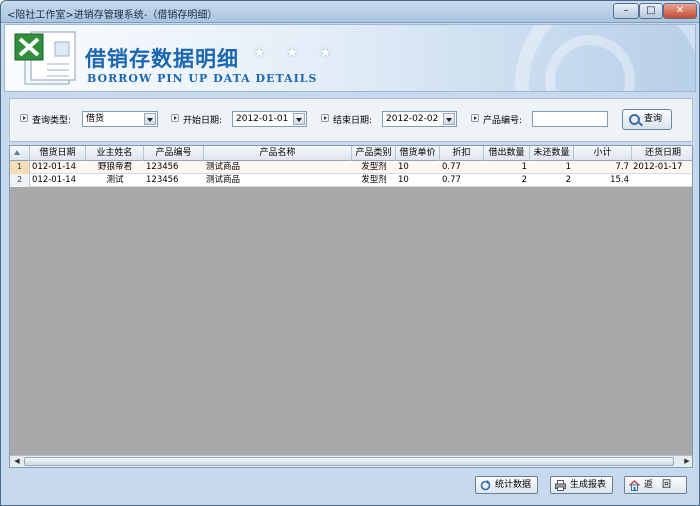 The image size is (700, 506). I want to click on query-type-select: 借货, so click(120, 119).